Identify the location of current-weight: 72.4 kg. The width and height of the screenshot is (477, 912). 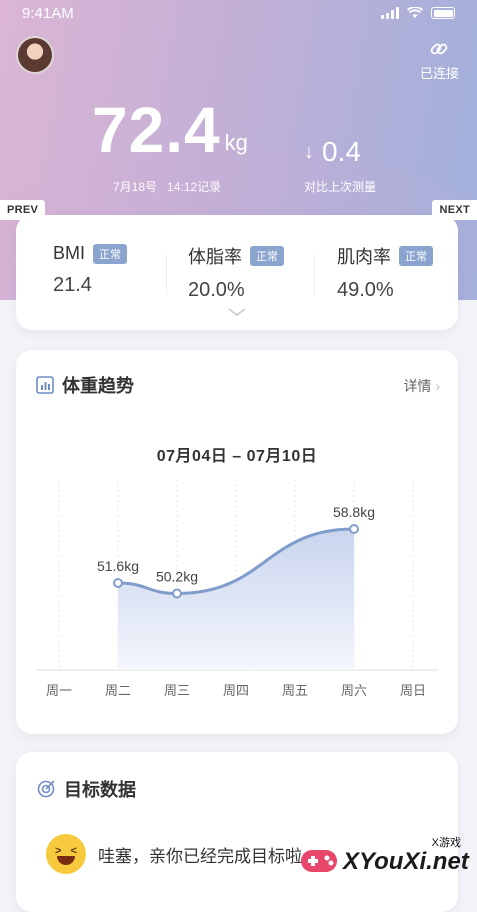
(170, 130).